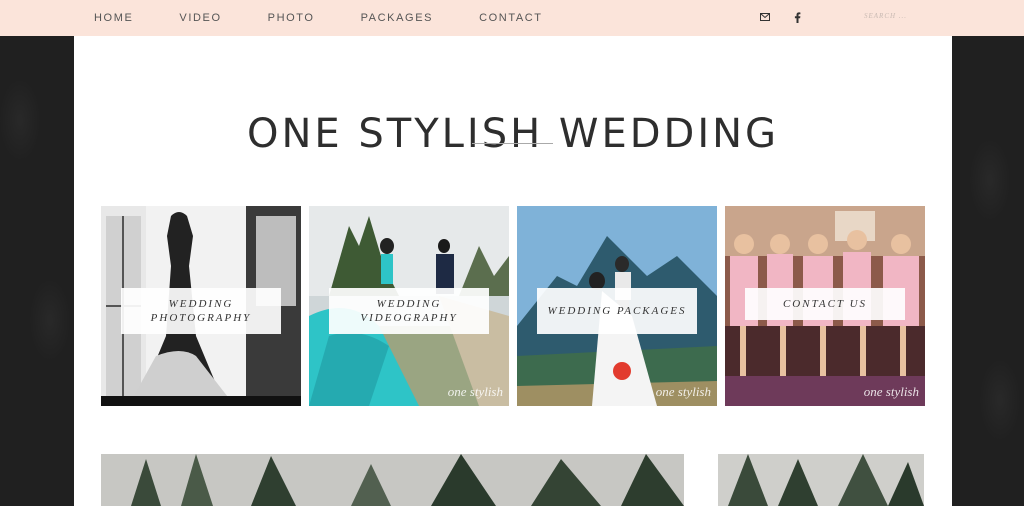 This screenshot has width=1024, height=506. What do you see at coordinates (765, 17) in the screenshot?
I see `email-icon` at bounding box center [765, 17].